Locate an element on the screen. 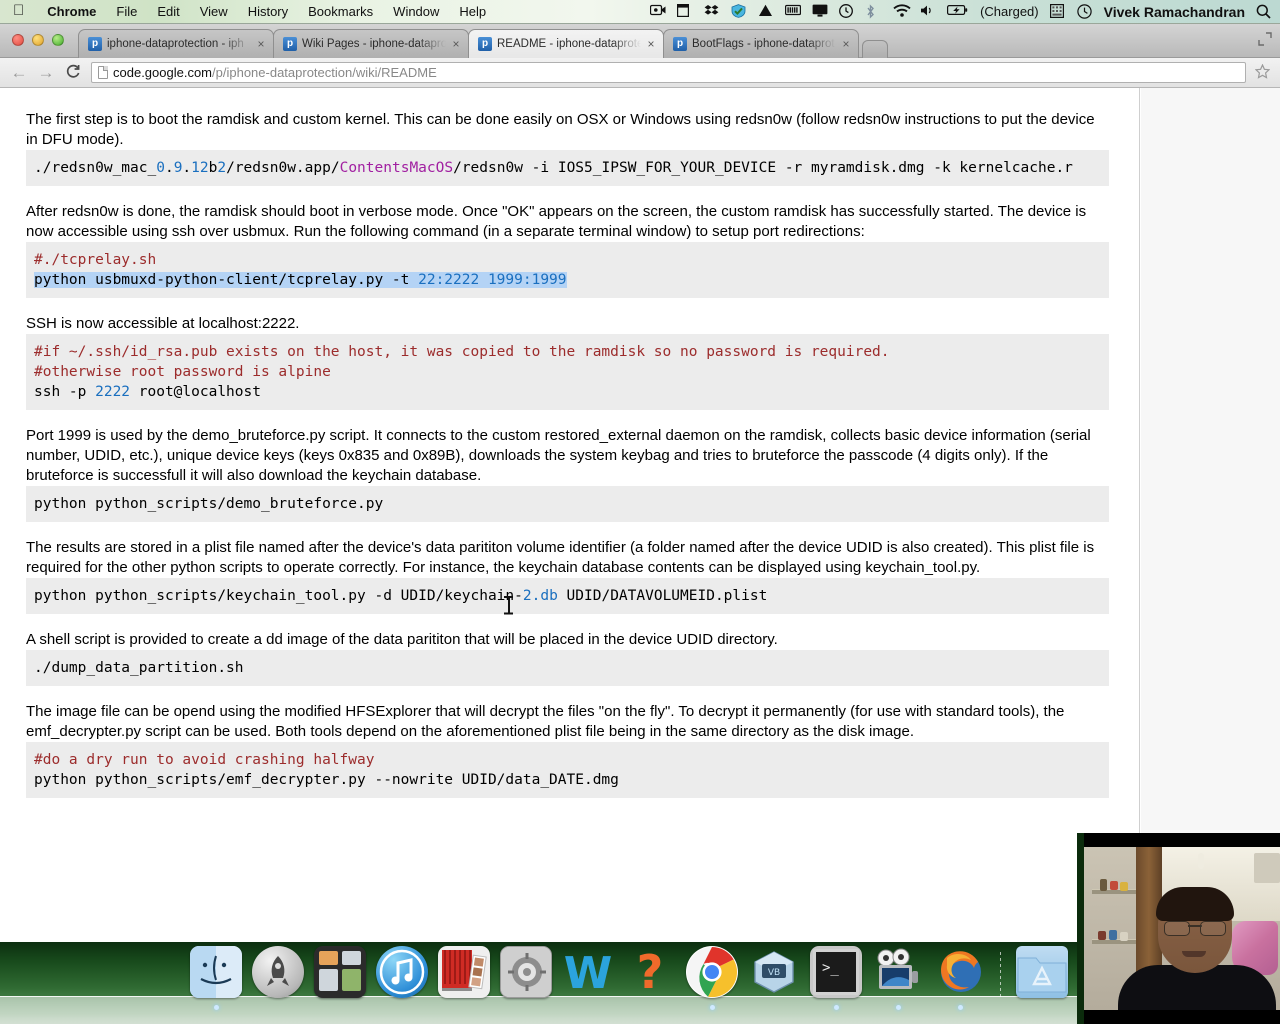 The image size is (1280, 1024). code-dump-data-partition: ./dump_data_partition.sh is located at coordinates (567, 668).